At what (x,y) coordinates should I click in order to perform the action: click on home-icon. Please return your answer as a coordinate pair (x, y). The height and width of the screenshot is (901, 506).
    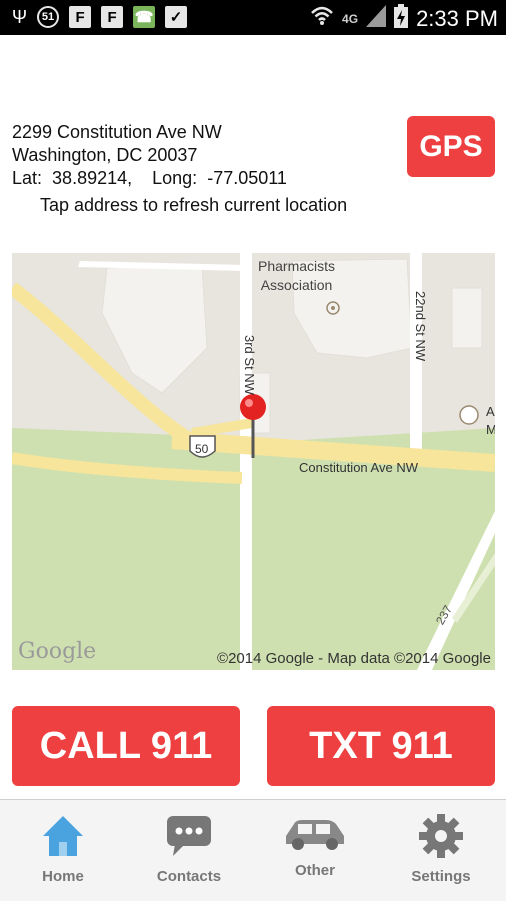
    Looking at the image, I should click on (63, 838).